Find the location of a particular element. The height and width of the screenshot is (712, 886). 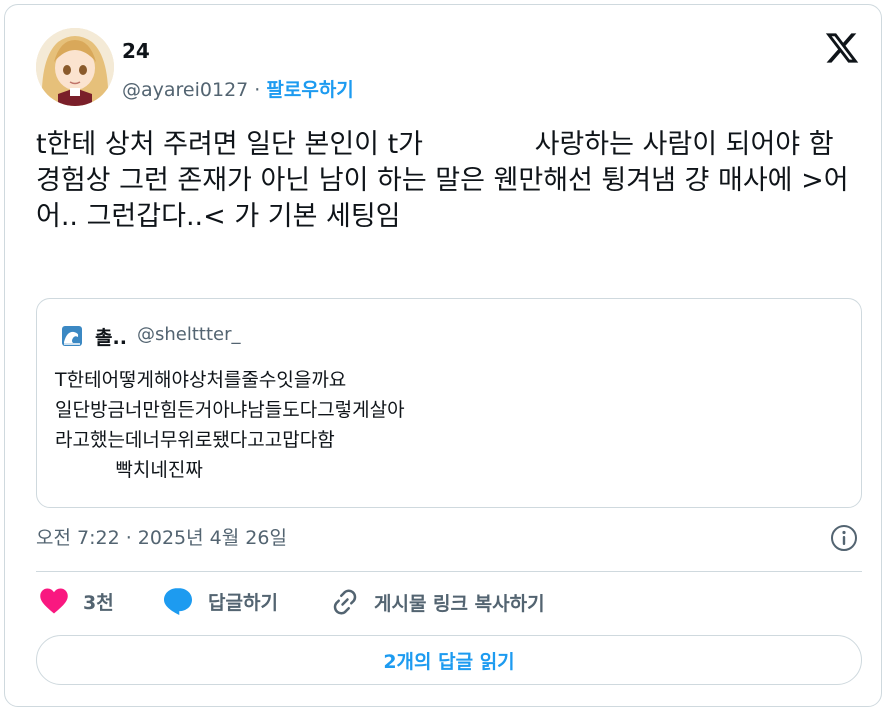

author-handle-line: @ayarei0127 · 팔로우하기 is located at coordinates (238, 88).